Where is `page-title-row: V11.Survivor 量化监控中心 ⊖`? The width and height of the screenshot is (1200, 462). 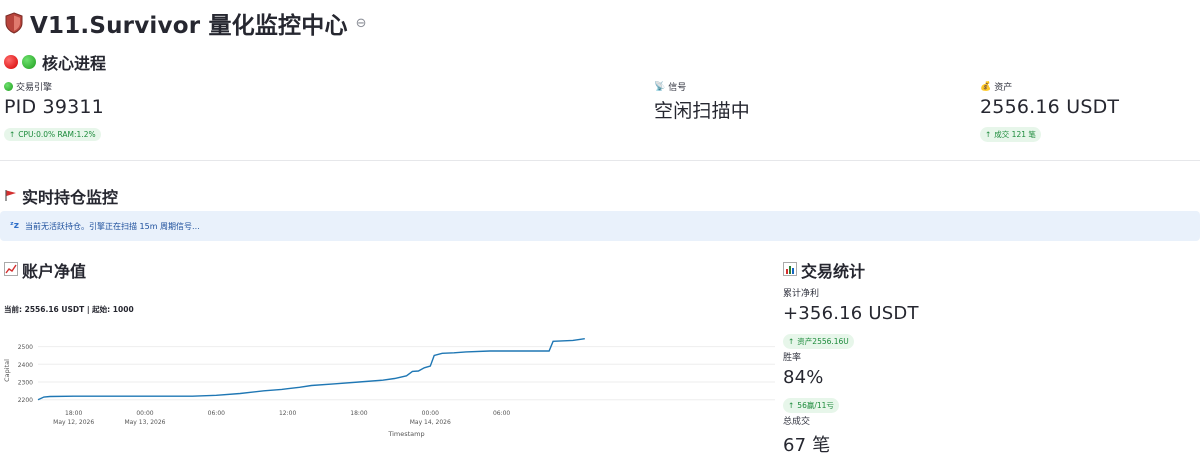 page-title-row: V11.Survivor 量化监控中心 ⊖ is located at coordinates (185, 23).